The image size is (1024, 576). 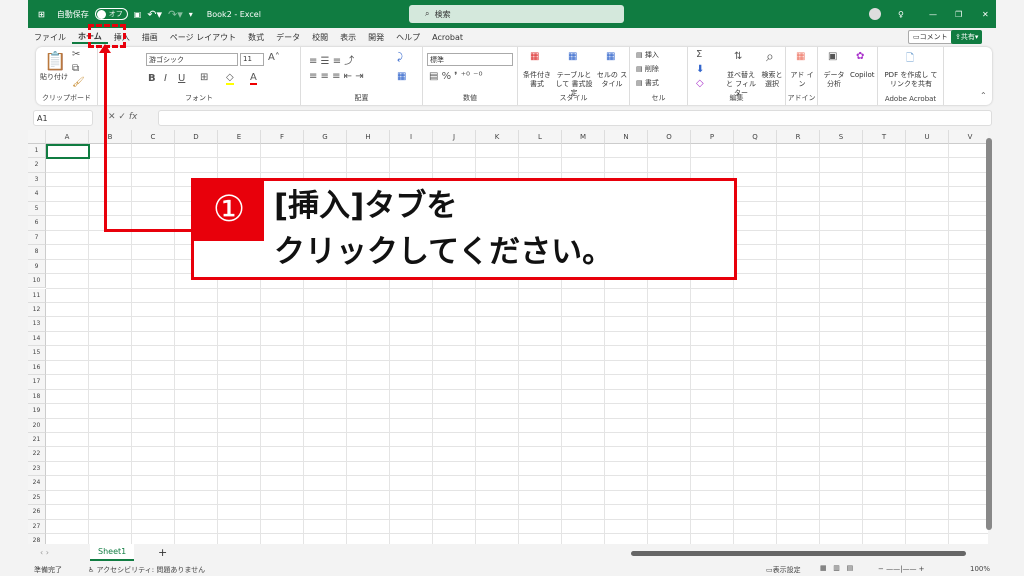 I want to click on comment-button: ▭ コメント, so click(x=930, y=37).